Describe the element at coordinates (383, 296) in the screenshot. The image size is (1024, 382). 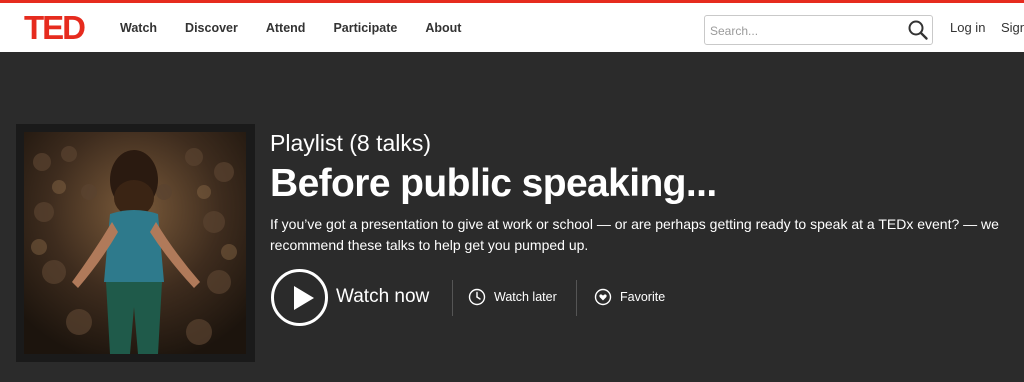
I see `watch-now-label: Watch now` at that location.